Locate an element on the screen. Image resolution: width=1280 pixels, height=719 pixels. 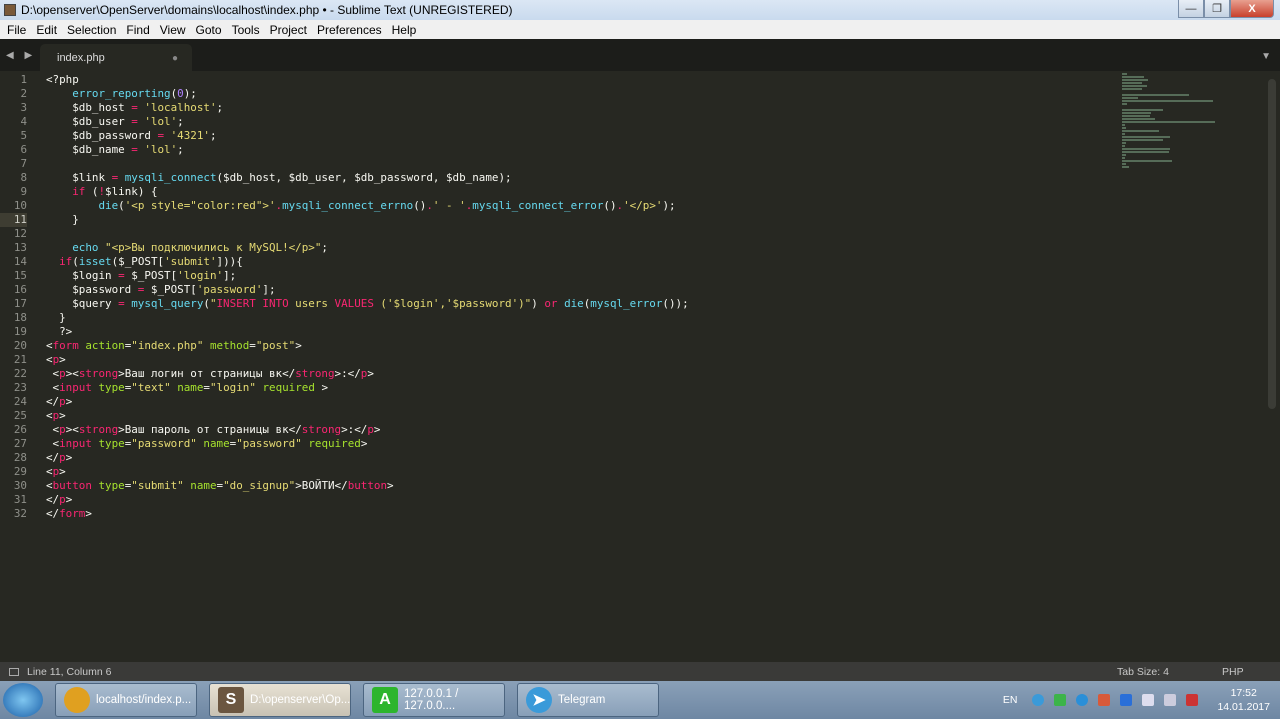
code-line: 9 if (!$link) { is located at coordinates (640, 192).